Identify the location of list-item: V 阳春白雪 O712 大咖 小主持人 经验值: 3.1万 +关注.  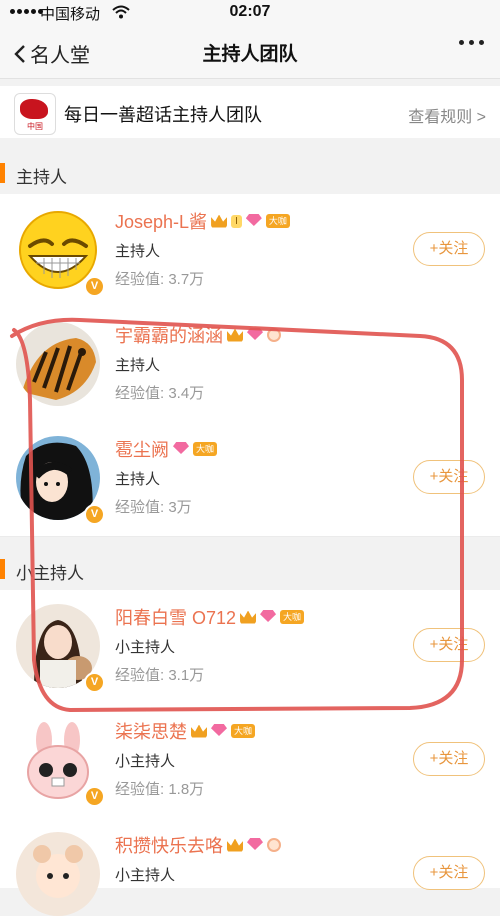
(250, 647).